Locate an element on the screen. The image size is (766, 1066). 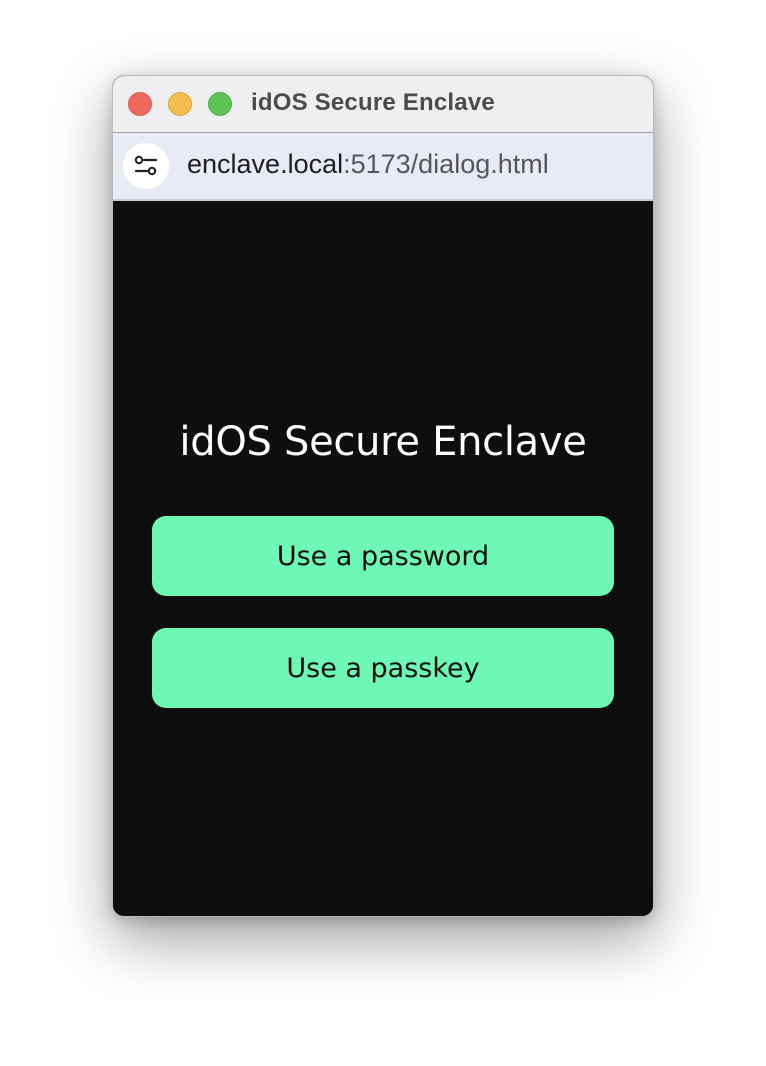
minimize-window-button is located at coordinates (180, 104).